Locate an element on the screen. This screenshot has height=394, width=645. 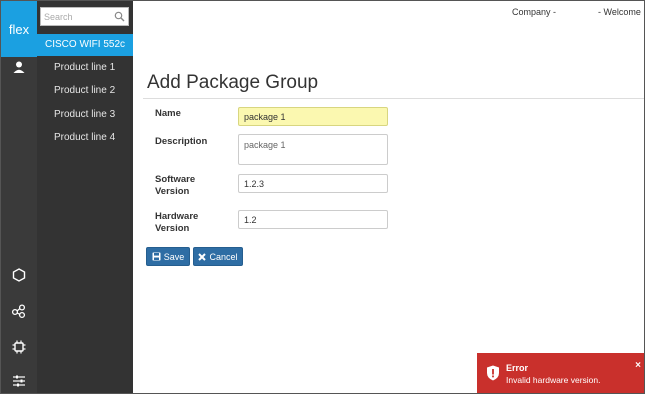
software-label-line-2: Version is located at coordinates (172, 191).